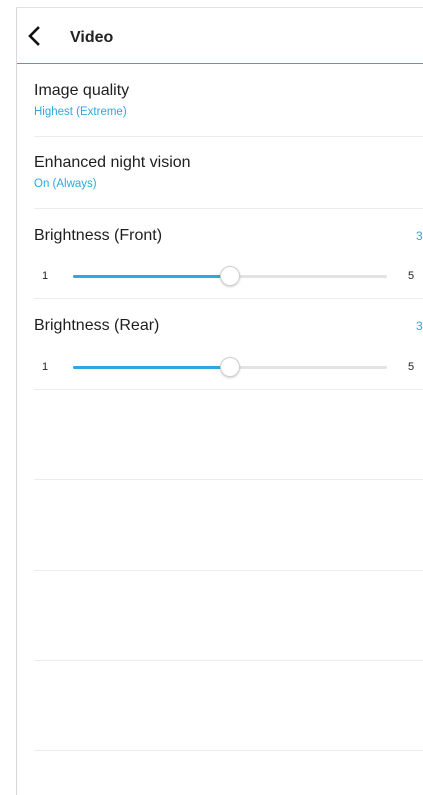  Describe the element at coordinates (65, 184) in the screenshot. I see `setting-value: On (Always)` at that location.